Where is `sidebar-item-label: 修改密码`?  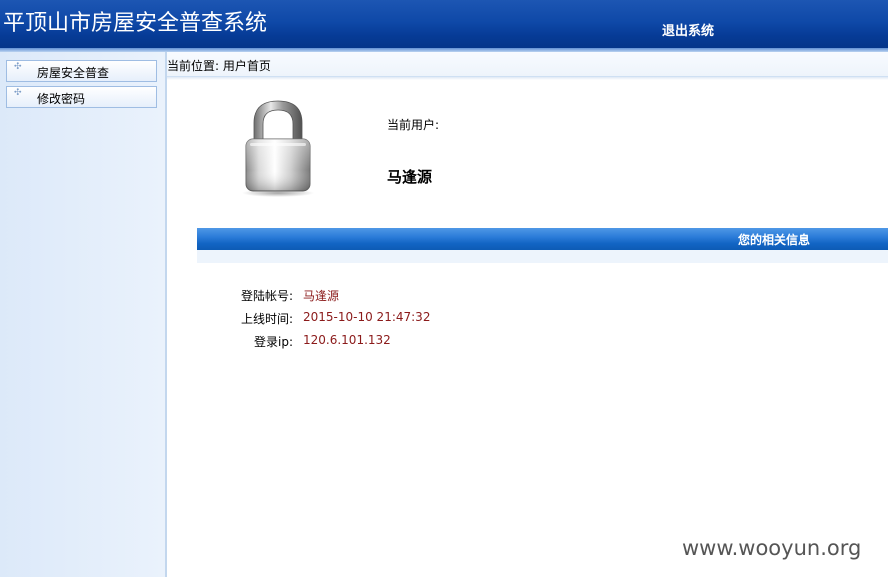
sidebar-item-label: 修改密码 is located at coordinates (61, 99).